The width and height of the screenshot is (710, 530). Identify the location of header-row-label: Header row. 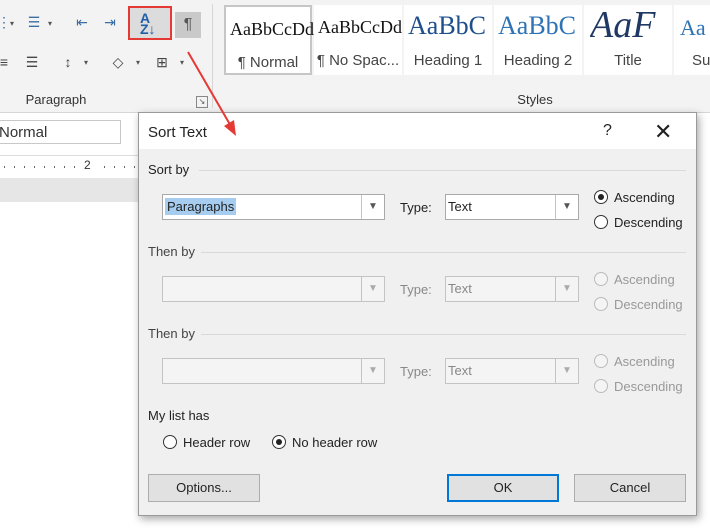
(216, 442).